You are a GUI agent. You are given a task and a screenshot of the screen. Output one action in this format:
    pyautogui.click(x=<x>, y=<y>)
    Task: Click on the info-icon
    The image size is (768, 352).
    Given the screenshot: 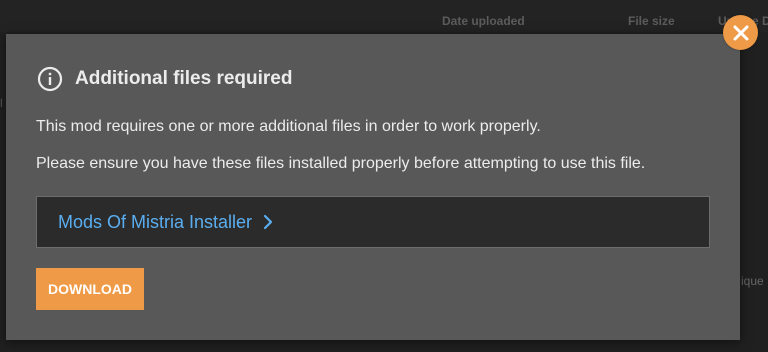 What is the action you would take?
    pyautogui.click(x=50, y=79)
    